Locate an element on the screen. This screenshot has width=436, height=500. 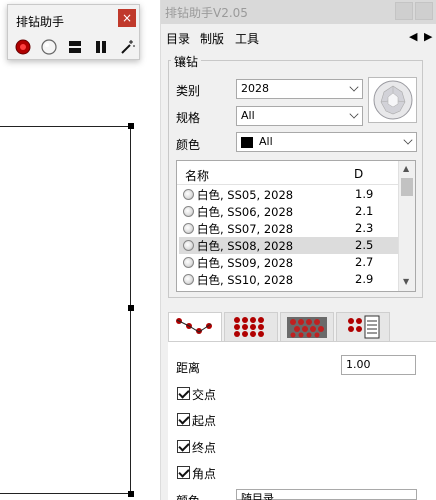
category-label: 类别 is located at coordinates (188, 91).